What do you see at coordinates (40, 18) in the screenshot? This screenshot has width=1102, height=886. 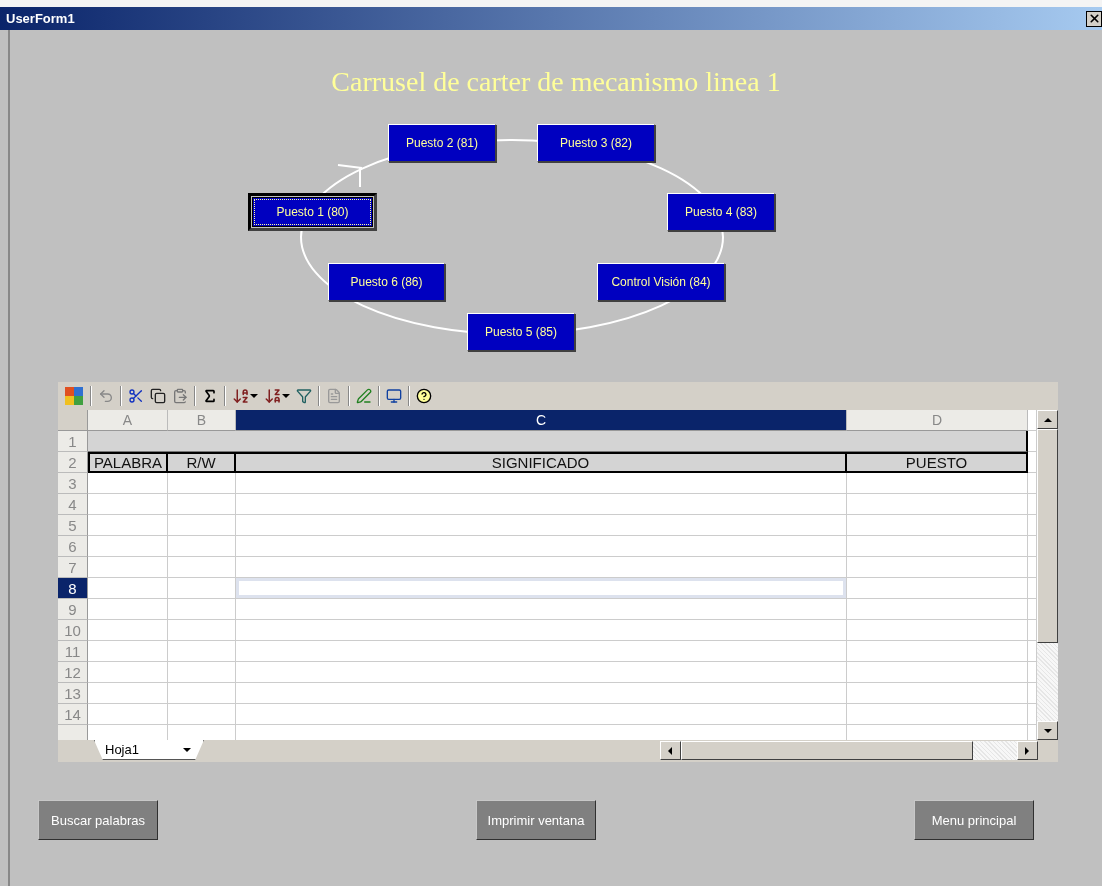 I see `window-title: UserForm1` at bounding box center [40, 18].